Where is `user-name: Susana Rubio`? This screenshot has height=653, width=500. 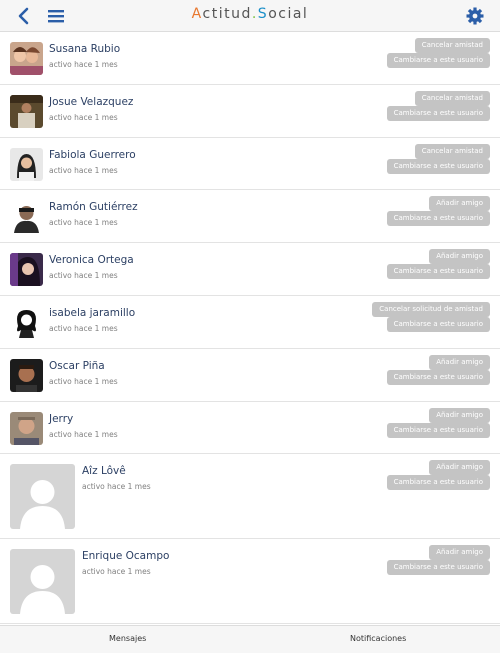
user-name: Susana Rubio is located at coordinates (84, 49).